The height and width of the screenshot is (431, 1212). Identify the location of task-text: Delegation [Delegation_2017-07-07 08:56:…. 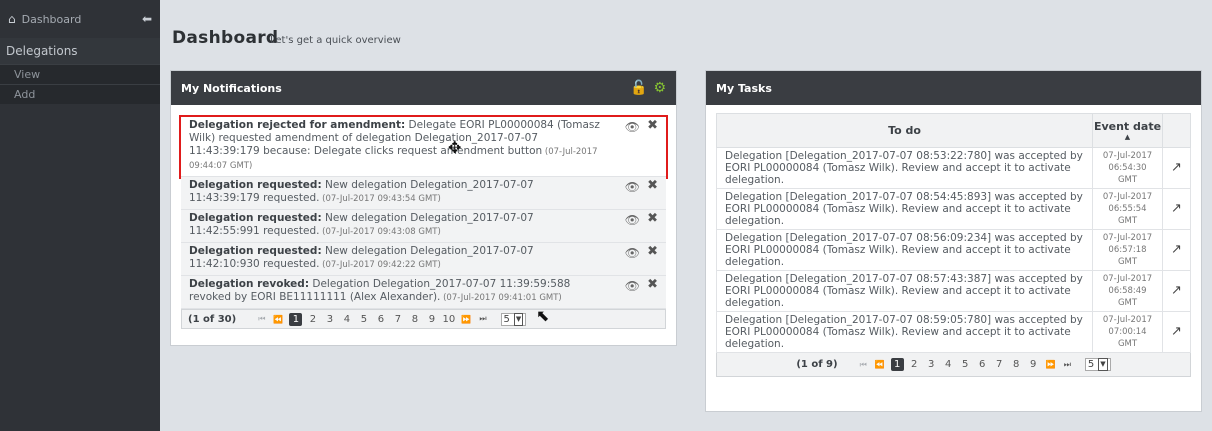
(904, 250).